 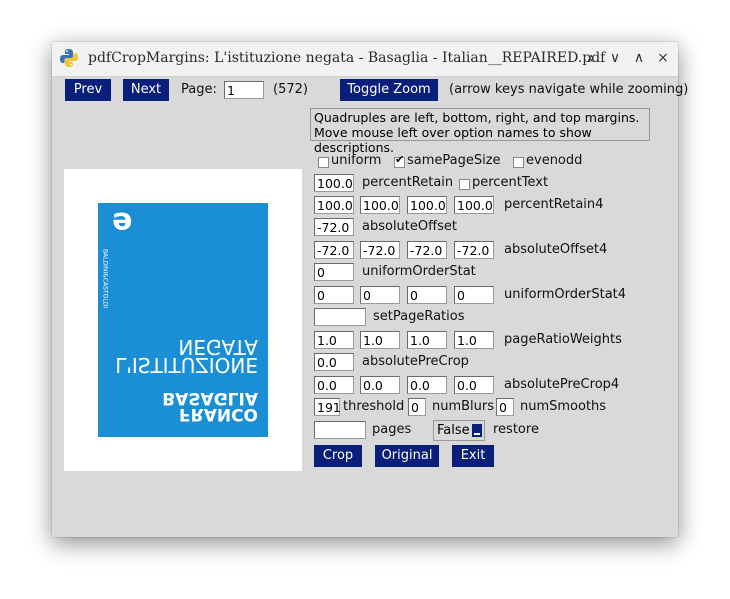 What do you see at coordinates (334, 362) in the screenshot?
I see `absolute-pre-crop-input: 0.0` at bounding box center [334, 362].